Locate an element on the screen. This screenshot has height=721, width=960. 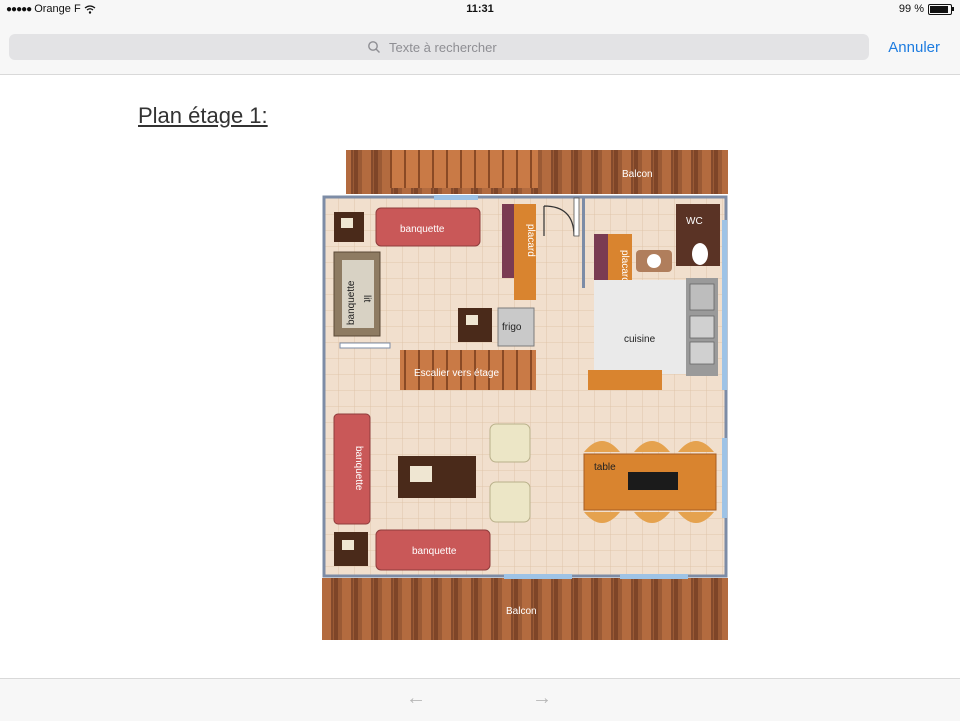
stove is located at coordinates (702, 297).